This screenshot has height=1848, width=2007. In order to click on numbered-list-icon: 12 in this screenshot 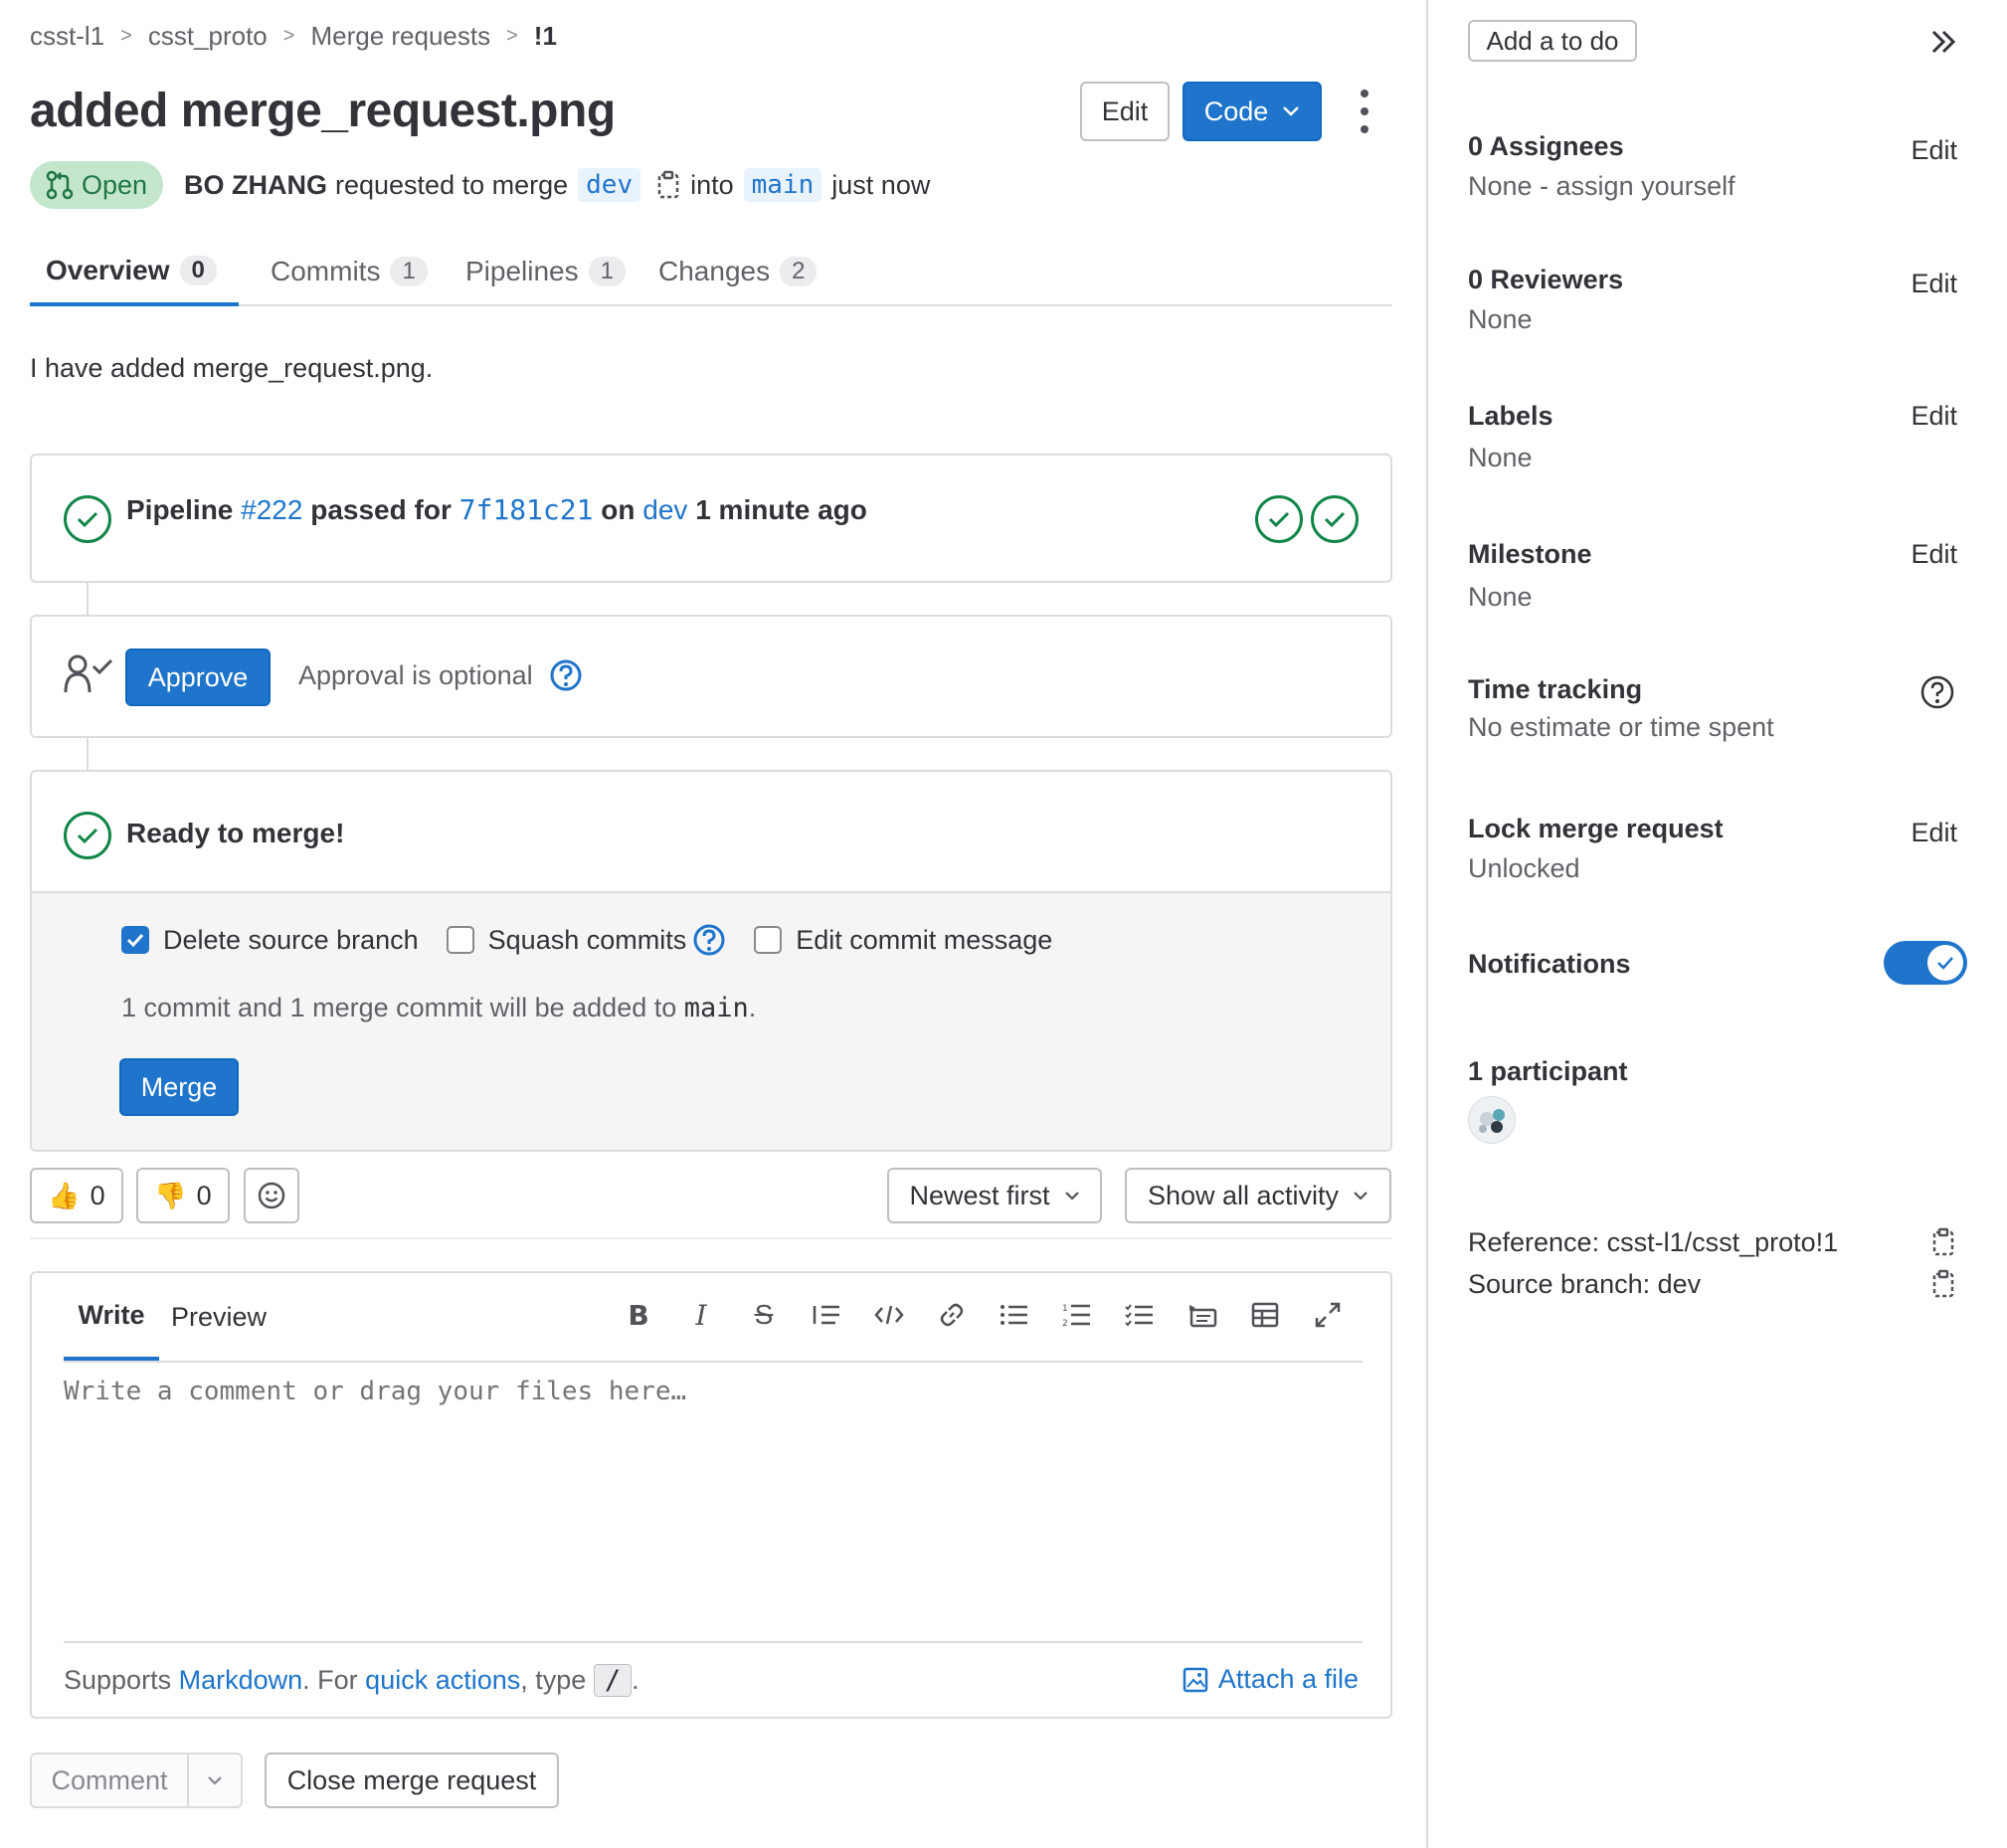, I will do `click(1077, 1315)`.